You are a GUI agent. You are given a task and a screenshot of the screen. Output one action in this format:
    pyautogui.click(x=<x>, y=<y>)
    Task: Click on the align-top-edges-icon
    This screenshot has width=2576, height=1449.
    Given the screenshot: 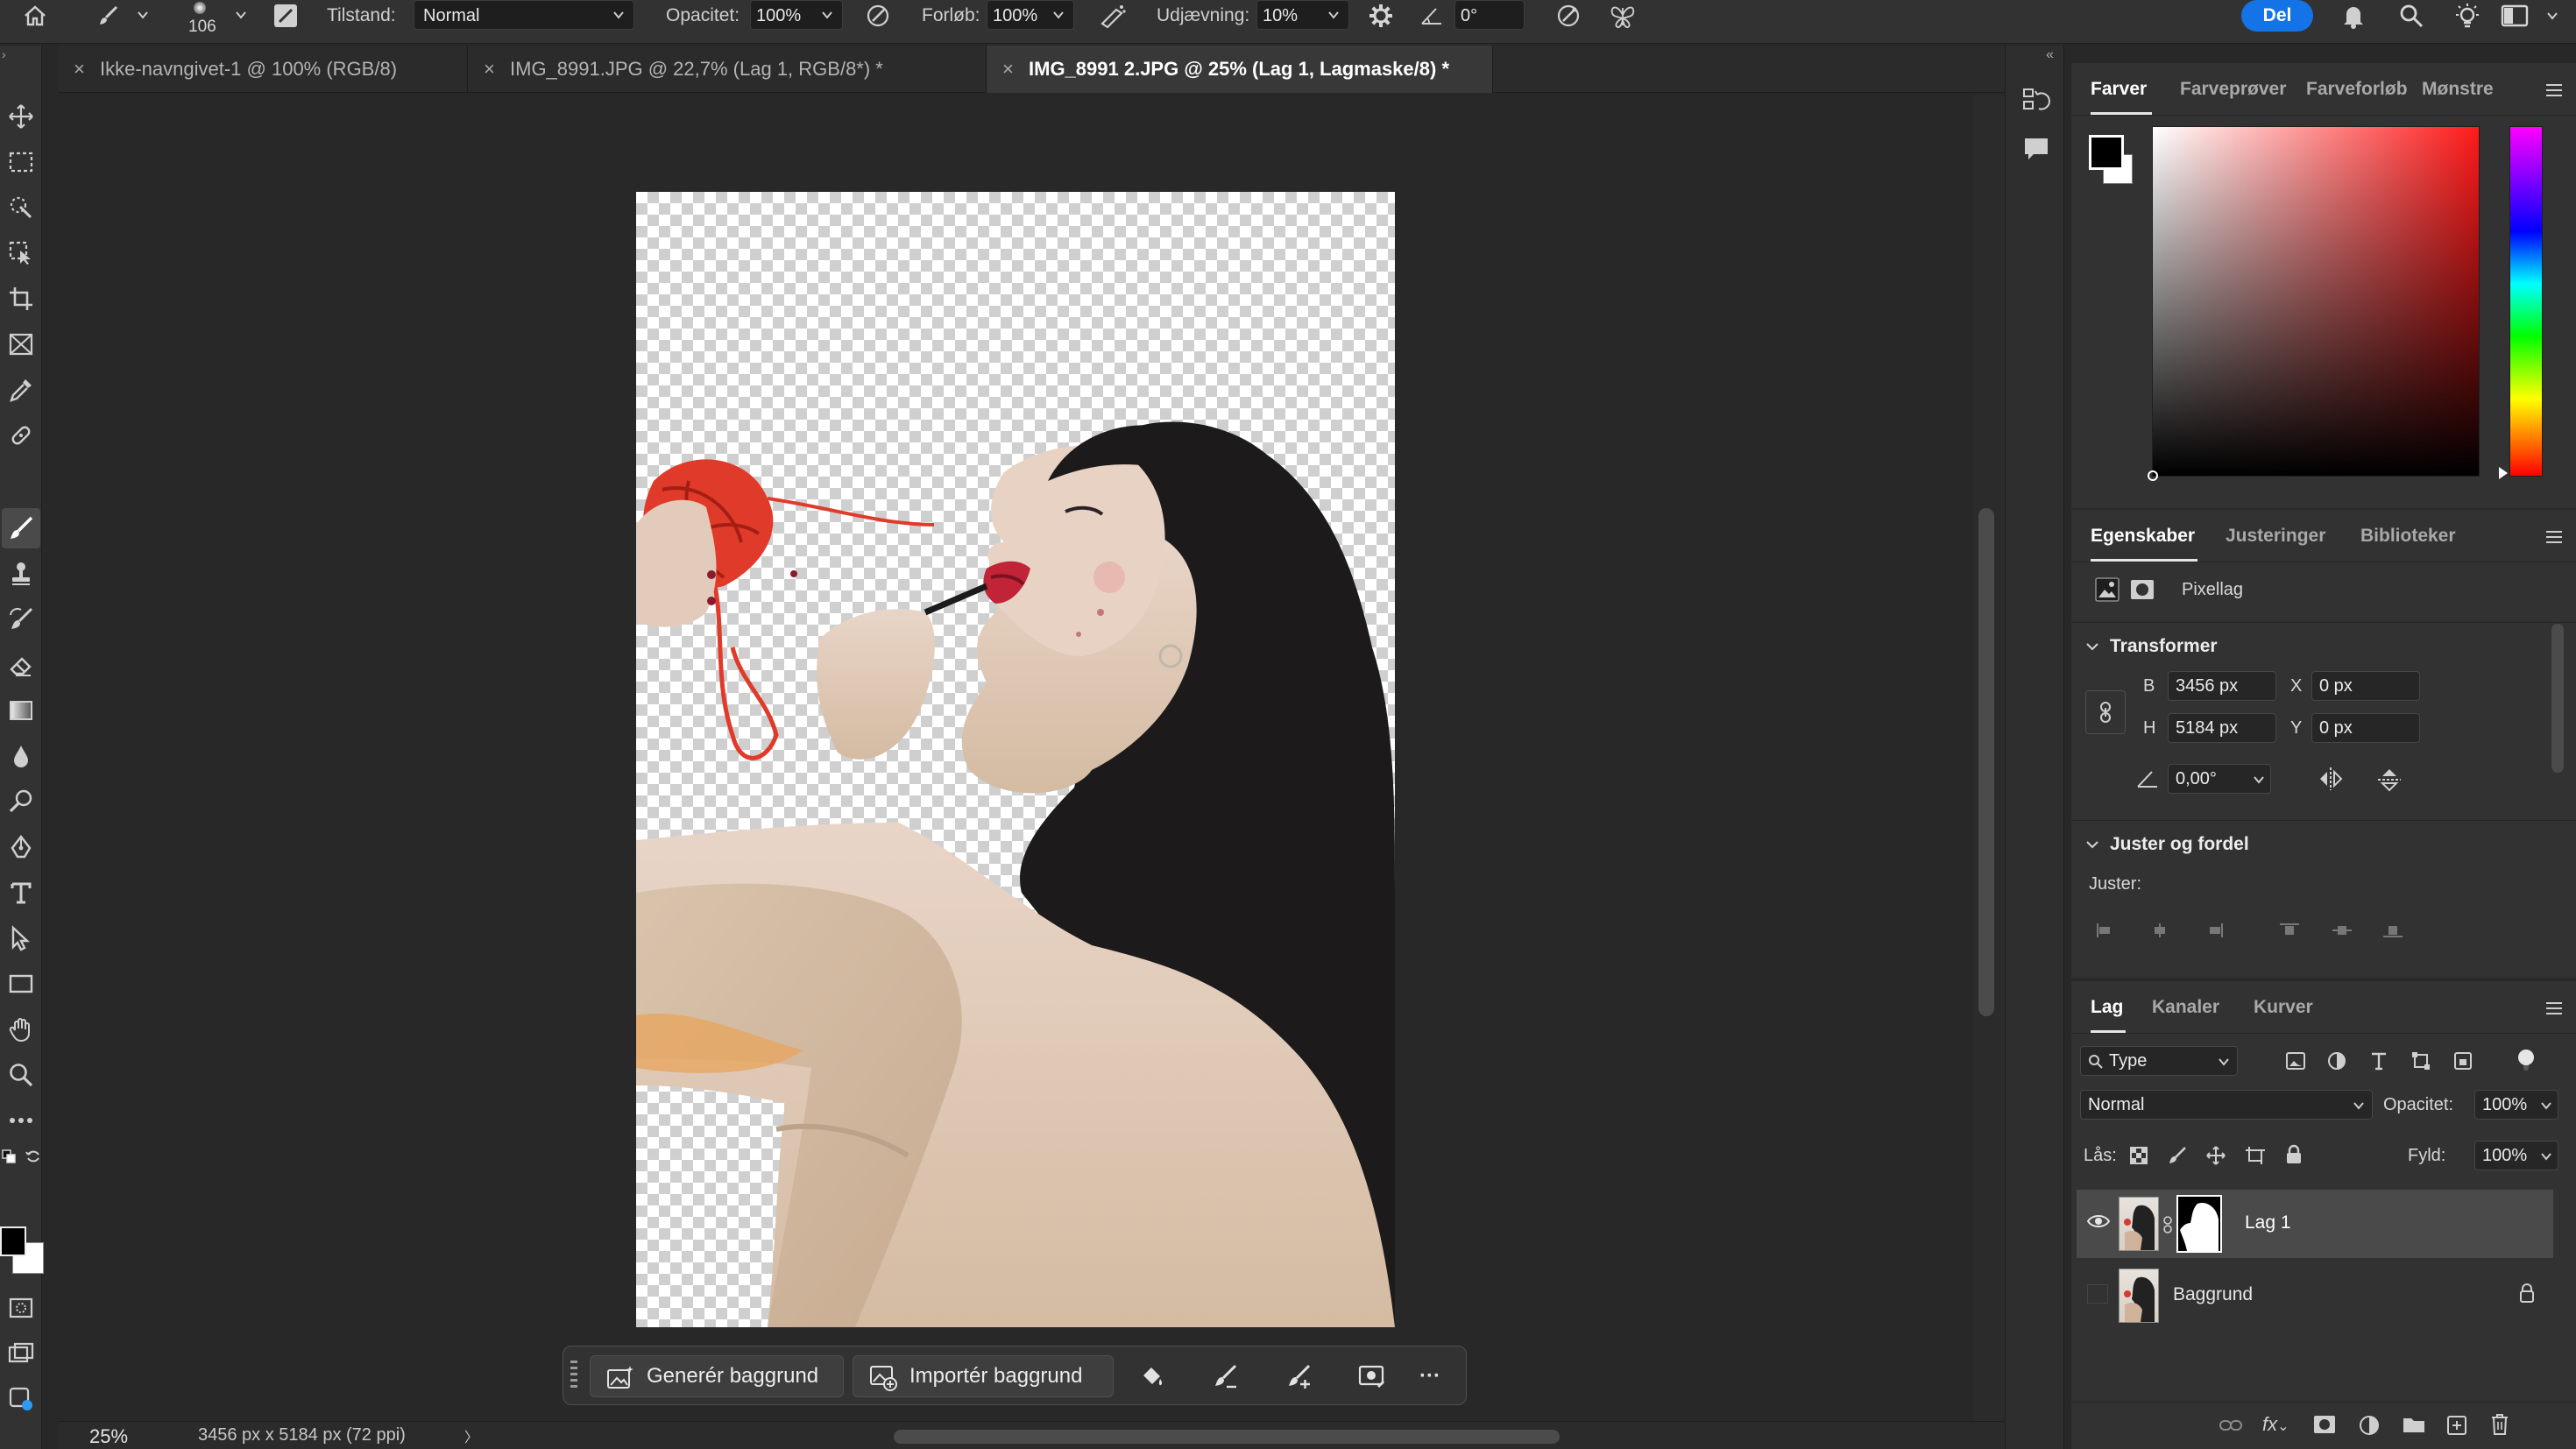 What is the action you would take?
    pyautogui.click(x=2289, y=931)
    